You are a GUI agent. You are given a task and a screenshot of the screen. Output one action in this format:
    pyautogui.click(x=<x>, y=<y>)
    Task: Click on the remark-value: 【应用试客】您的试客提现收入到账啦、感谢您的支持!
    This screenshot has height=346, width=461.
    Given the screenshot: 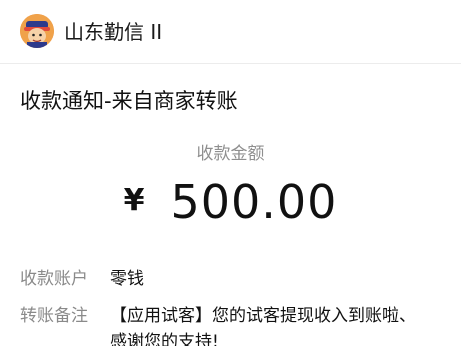 What is the action you would take?
    pyautogui.click(x=263, y=326)
    